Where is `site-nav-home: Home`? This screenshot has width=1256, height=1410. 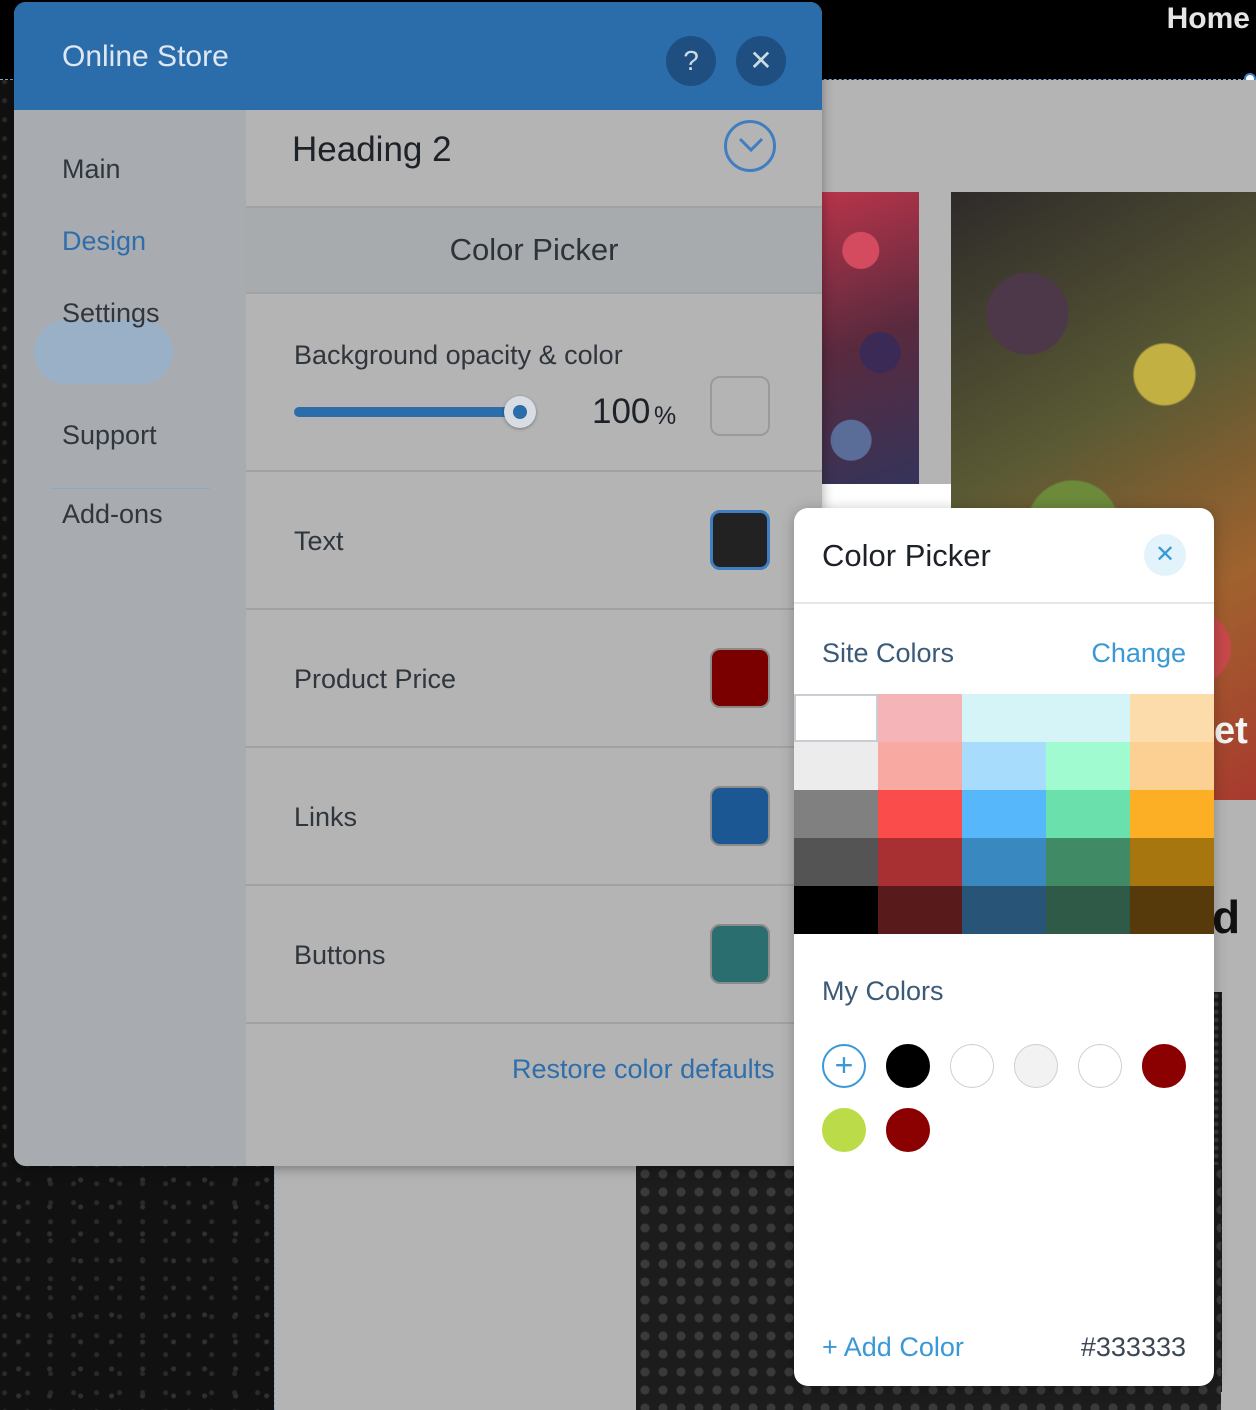
site-nav-home: Home is located at coordinates (1208, 19).